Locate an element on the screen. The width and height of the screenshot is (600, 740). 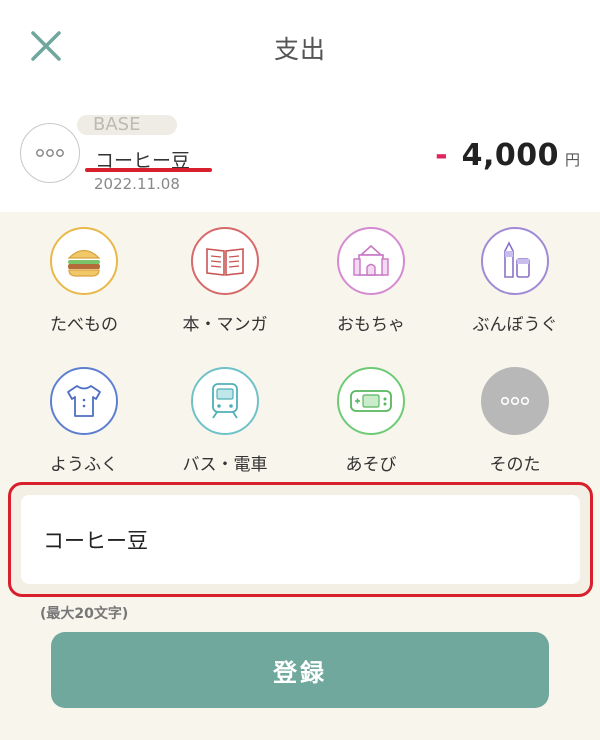
category-label: ぶんぼうぐ is located at coordinates (515, 325).